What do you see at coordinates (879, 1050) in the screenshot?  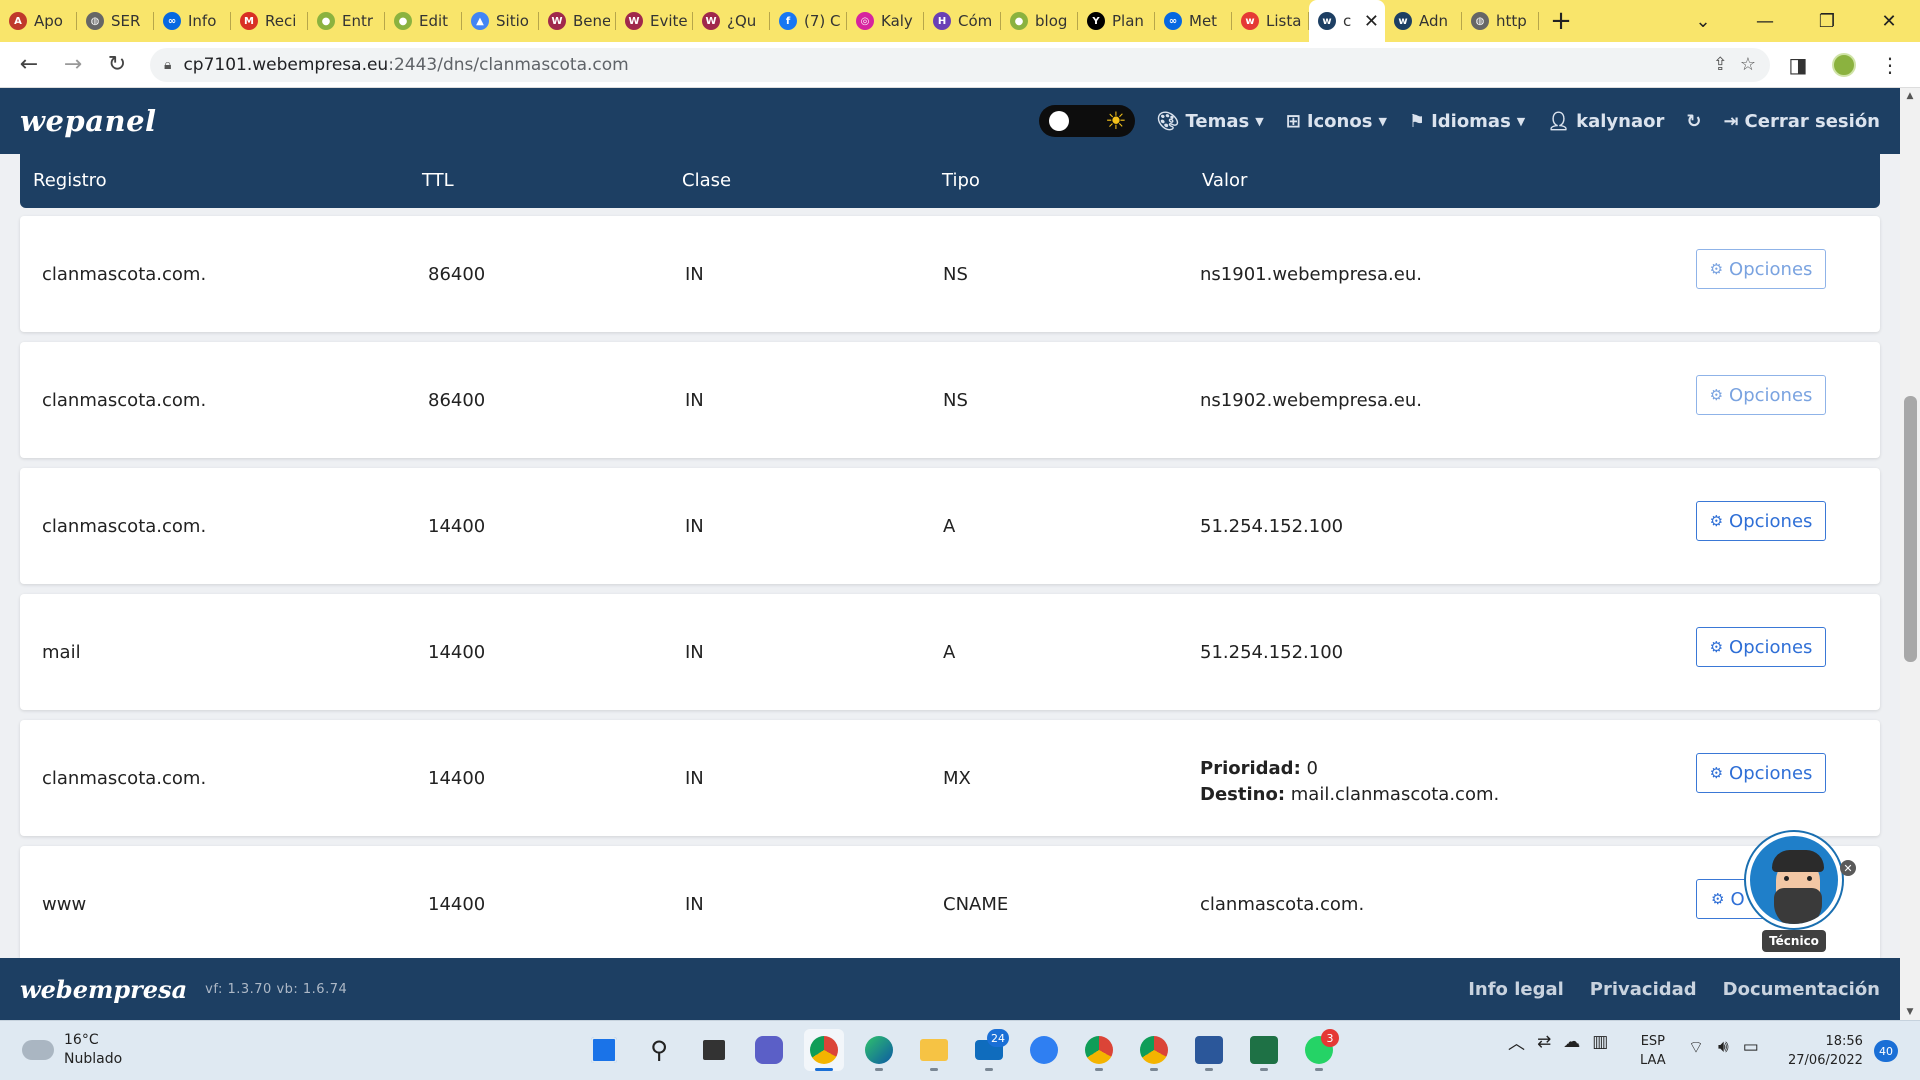 I see `edge-icon` at bounding box center [879, 1050].